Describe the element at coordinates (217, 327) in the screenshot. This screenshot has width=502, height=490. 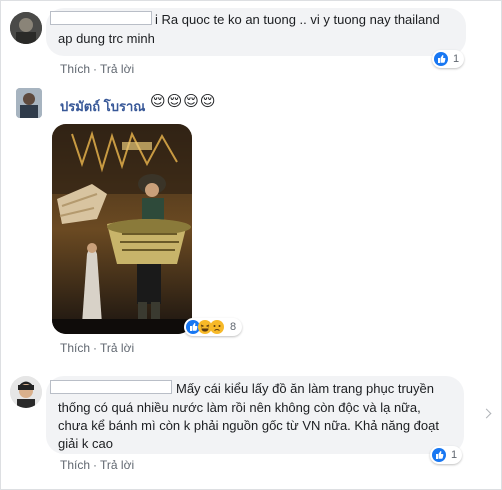
I see `sad-icon` at that location.